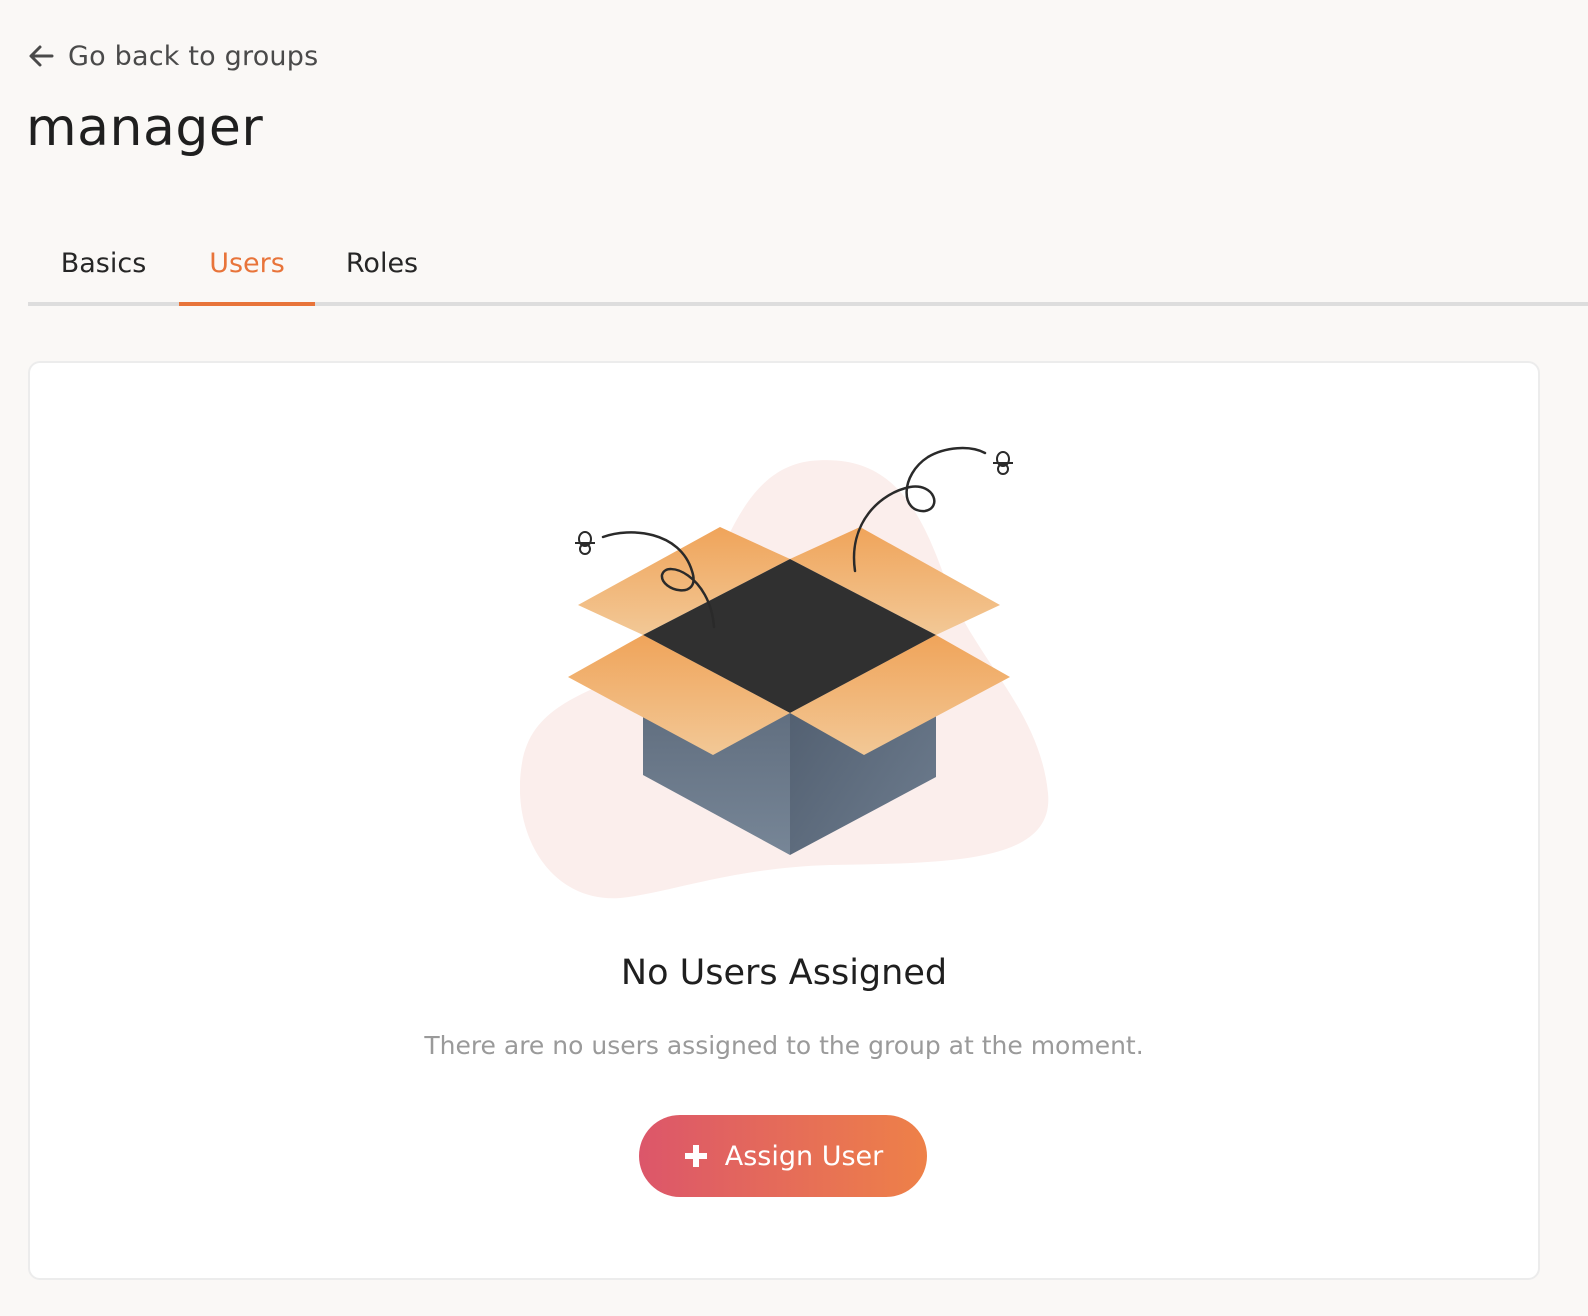 The height and width of the screenshot is (1316, 1588). What do you see at coordinates (103, 270) in the screenshot?
I see `tab-basics: Basics` at bounding box center [103, 270].